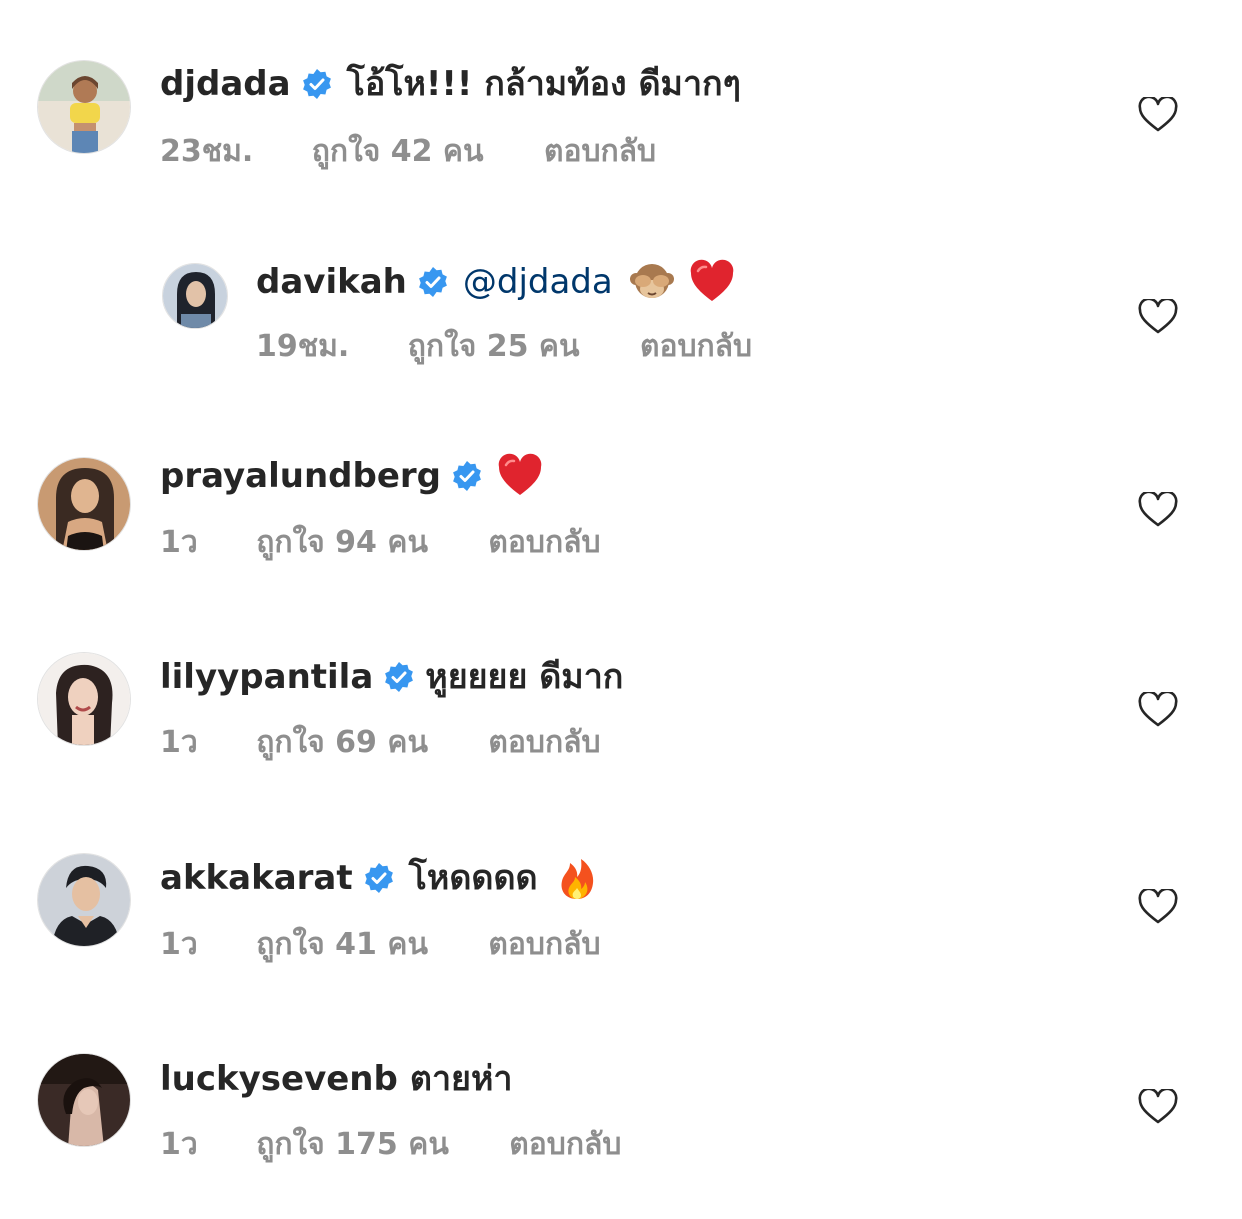  I want to click on likes-count-link: ถูกใจ 69 คน, so click(342, 743).